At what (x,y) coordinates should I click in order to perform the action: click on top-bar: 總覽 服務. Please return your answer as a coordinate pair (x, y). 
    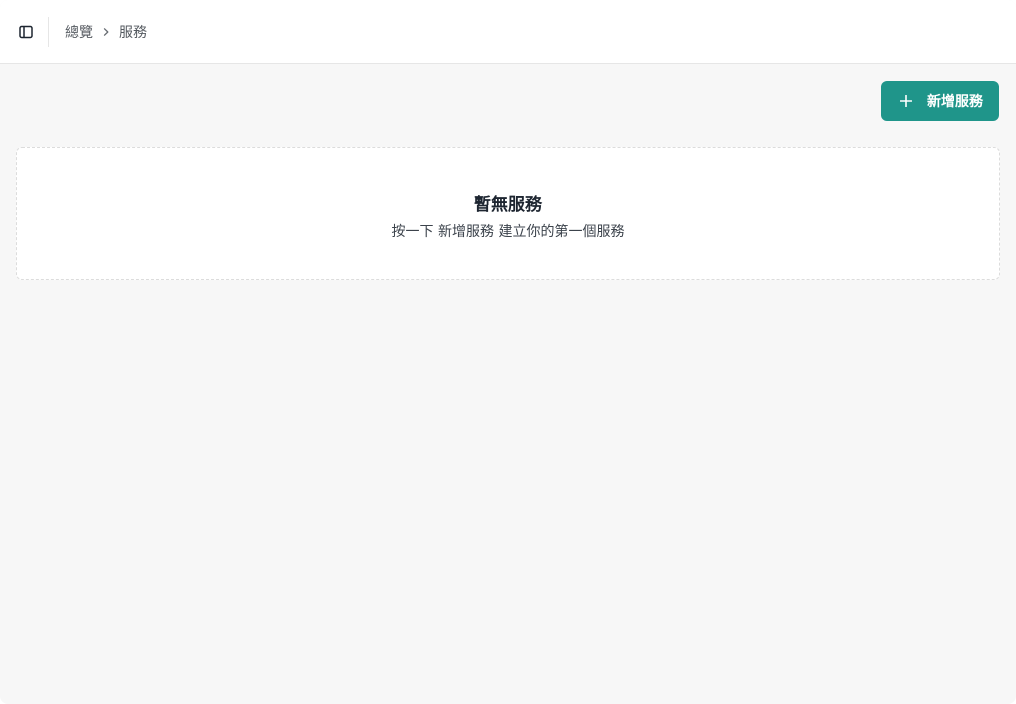
    Looking at the image, I should click on (508, 32).